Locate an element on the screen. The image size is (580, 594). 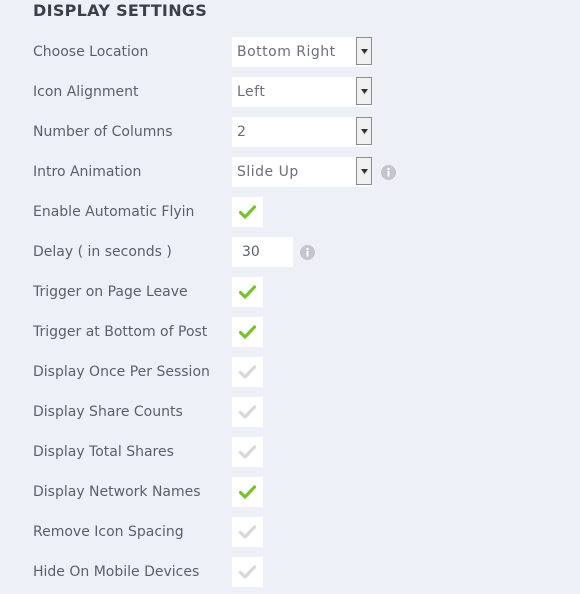
icon-alignment-select: Left is located at coordinates (302, 92).